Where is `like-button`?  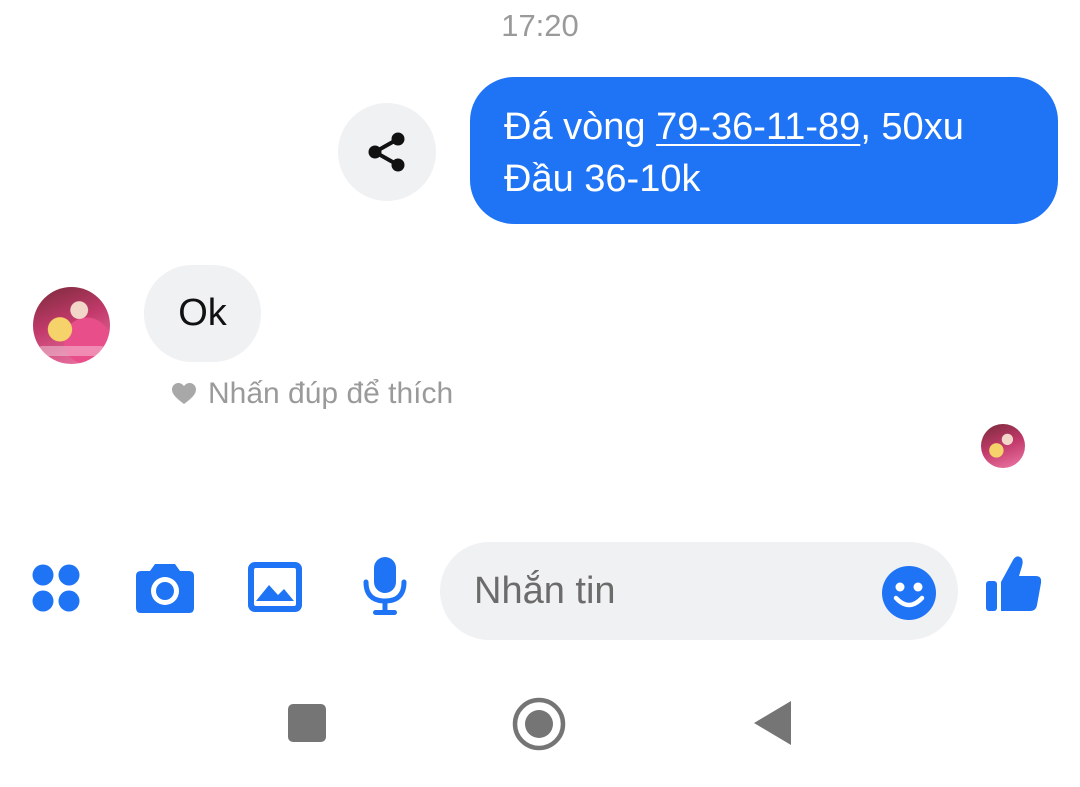
like-button is located at coordinates (1014, 584).